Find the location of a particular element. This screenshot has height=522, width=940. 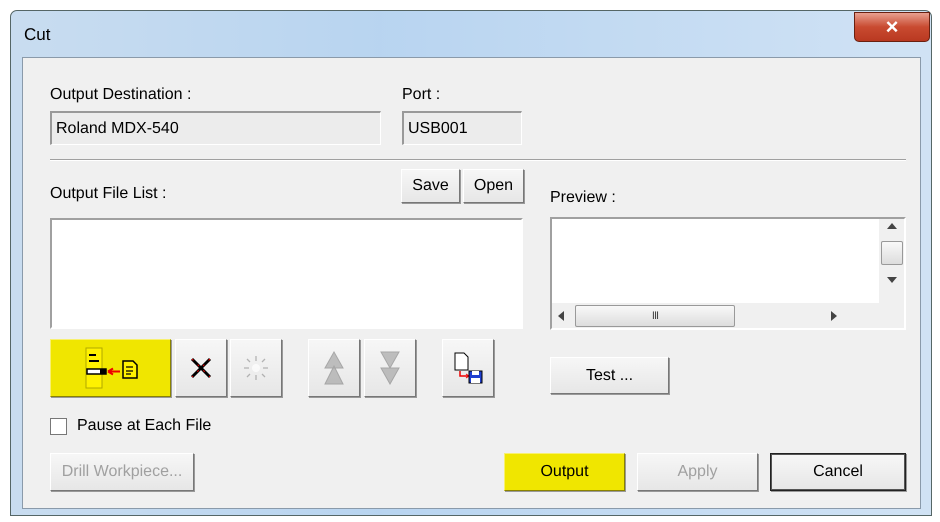

window-title: Cut is located at coordinates (37, 35).